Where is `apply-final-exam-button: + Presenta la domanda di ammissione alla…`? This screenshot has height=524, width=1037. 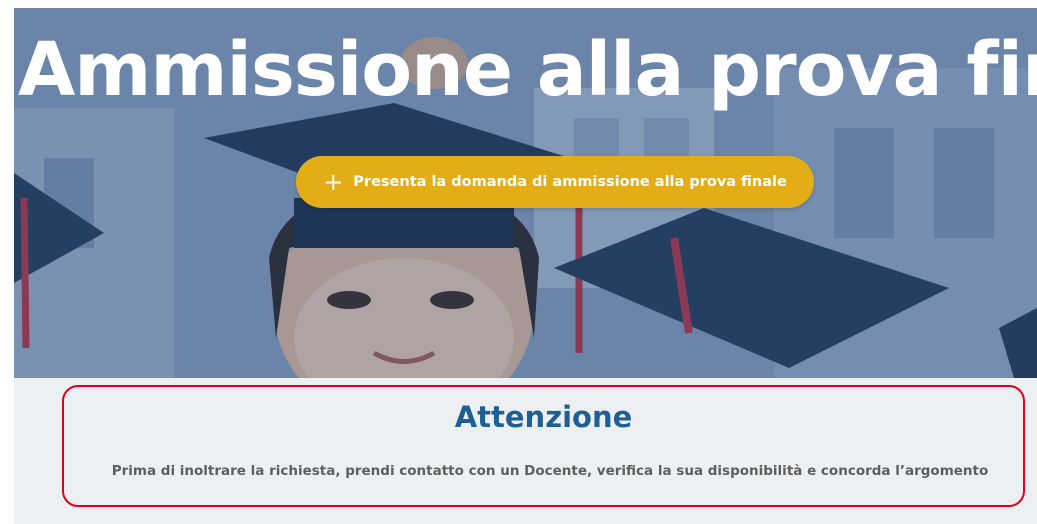
apply-final-exam-button: + Presenta la domanda di ammissione alla… is located at coordinates (555, 182).